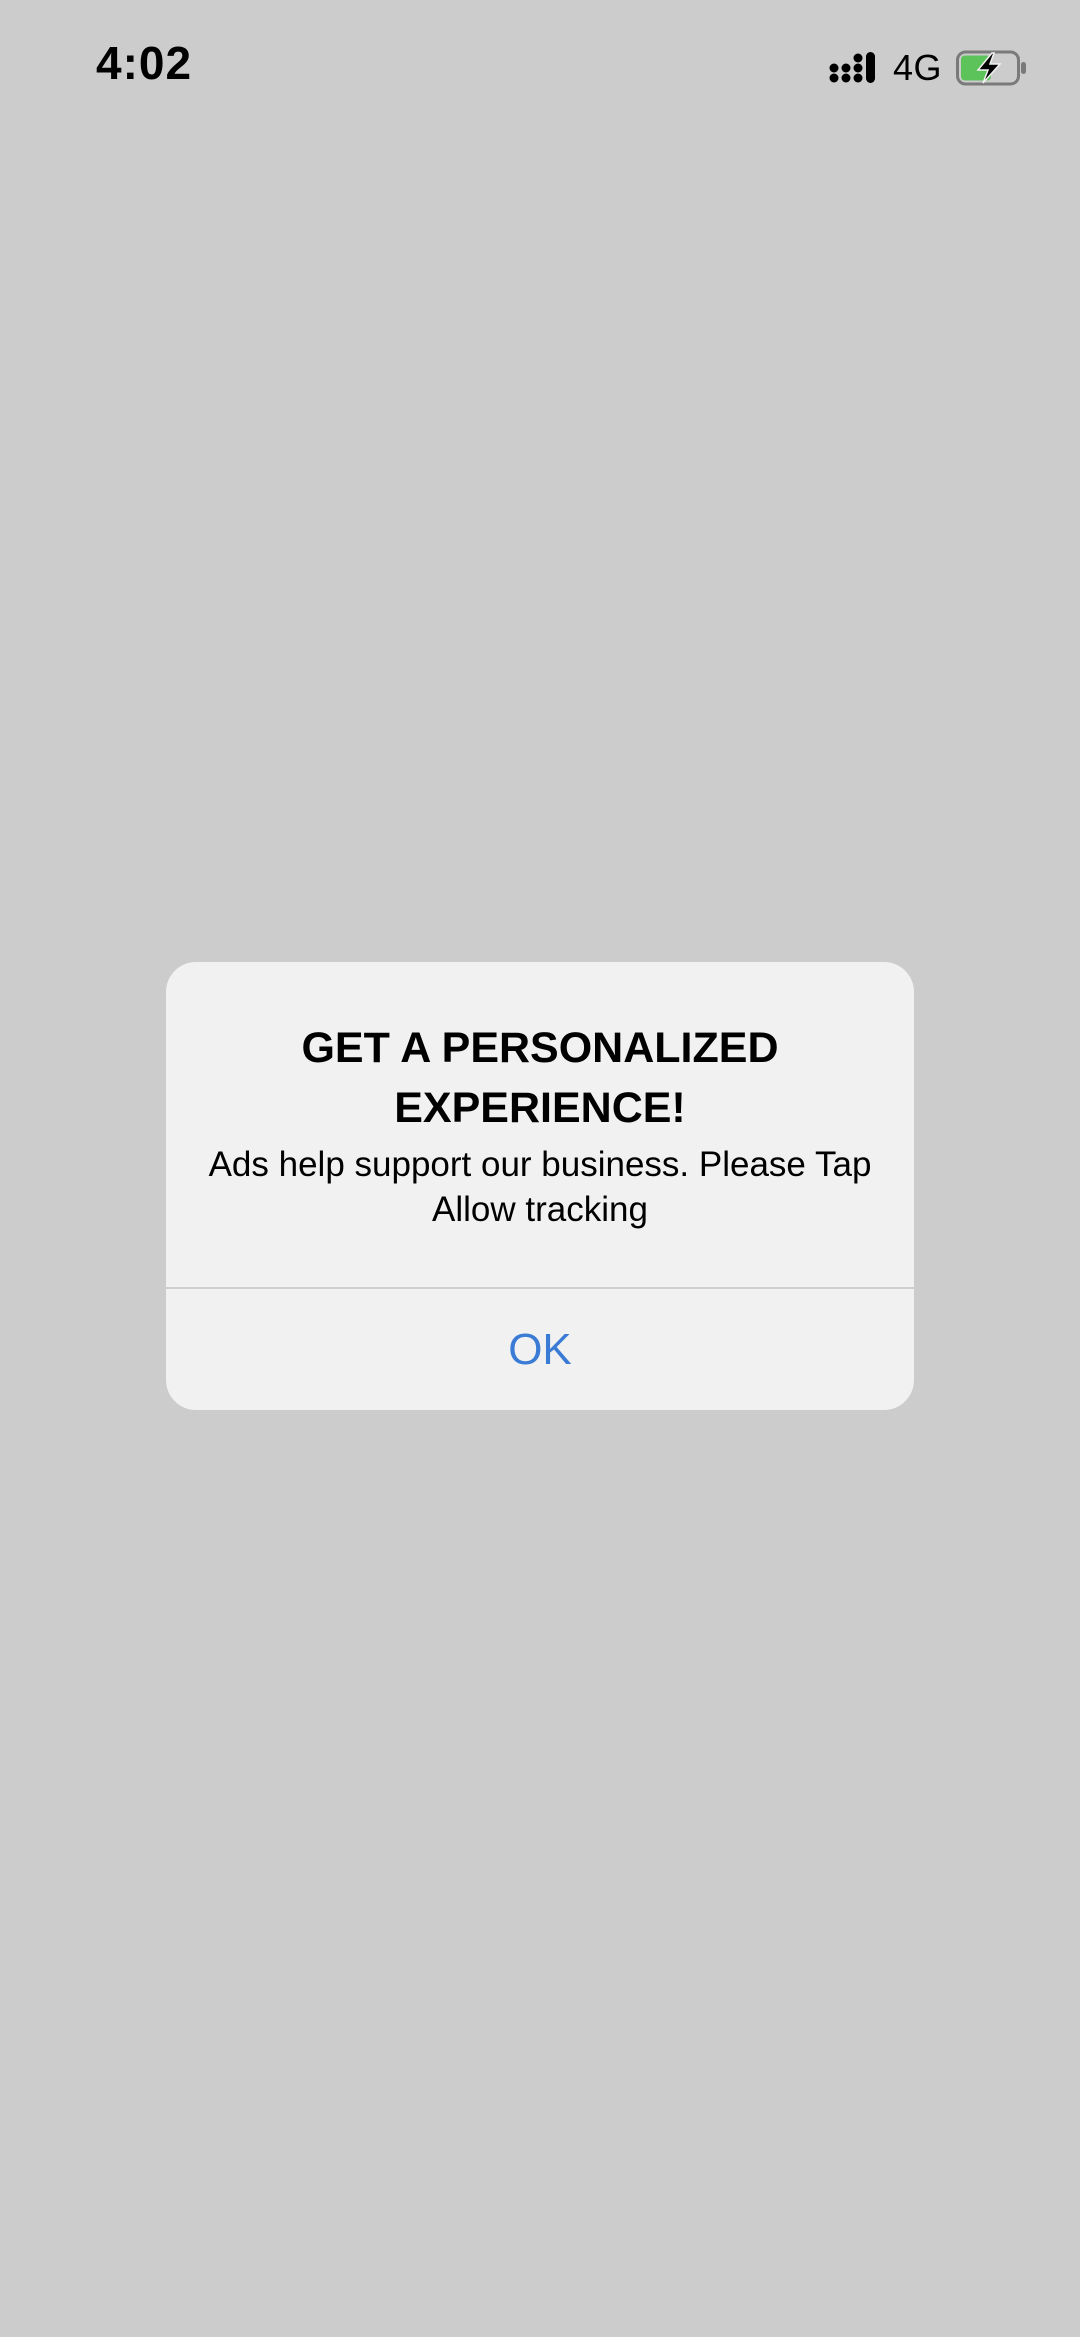 The image size is (1080, 2337). I want to click on status-time: 4:02, so click(144, 63).